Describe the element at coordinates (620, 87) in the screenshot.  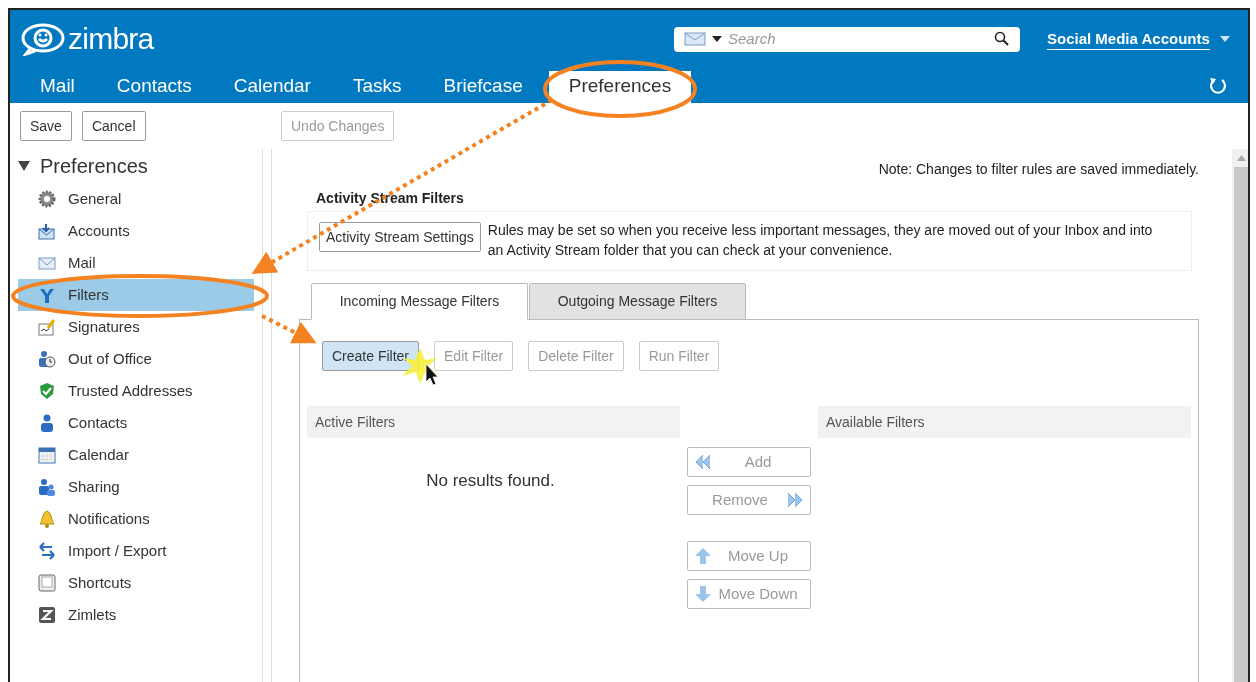
I see `app-tab: Preferences` at that location.